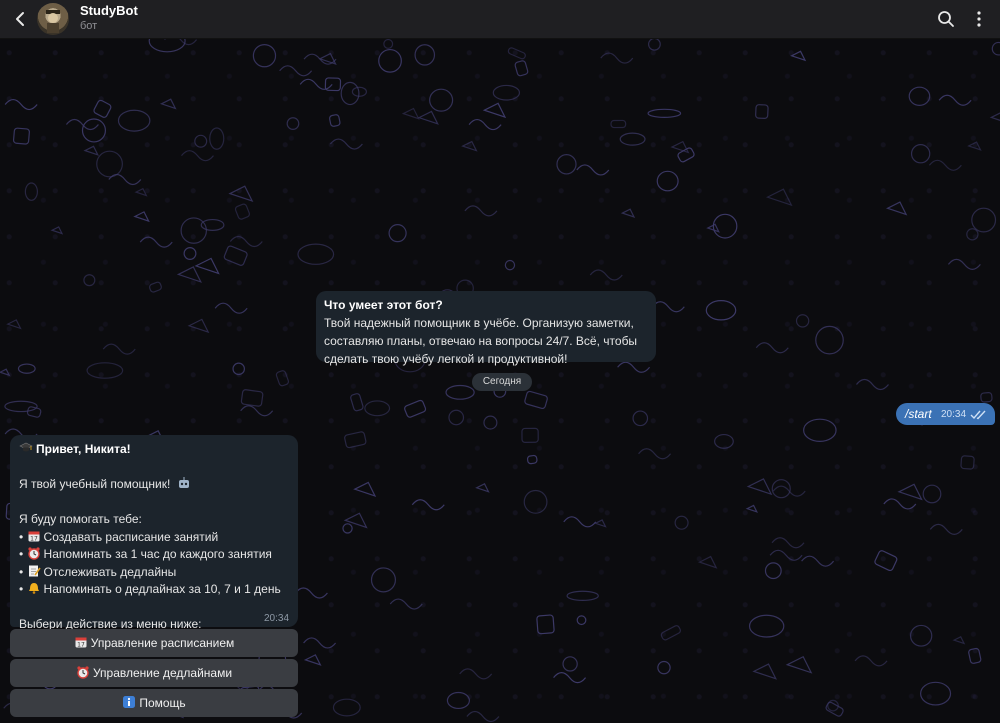 The width and height of the screenshot is (1000, 723). What do you see at coordinates (109, 10) in the screenshot?
I see `chat-title: StudyBot` at bounding box center [109, 10].